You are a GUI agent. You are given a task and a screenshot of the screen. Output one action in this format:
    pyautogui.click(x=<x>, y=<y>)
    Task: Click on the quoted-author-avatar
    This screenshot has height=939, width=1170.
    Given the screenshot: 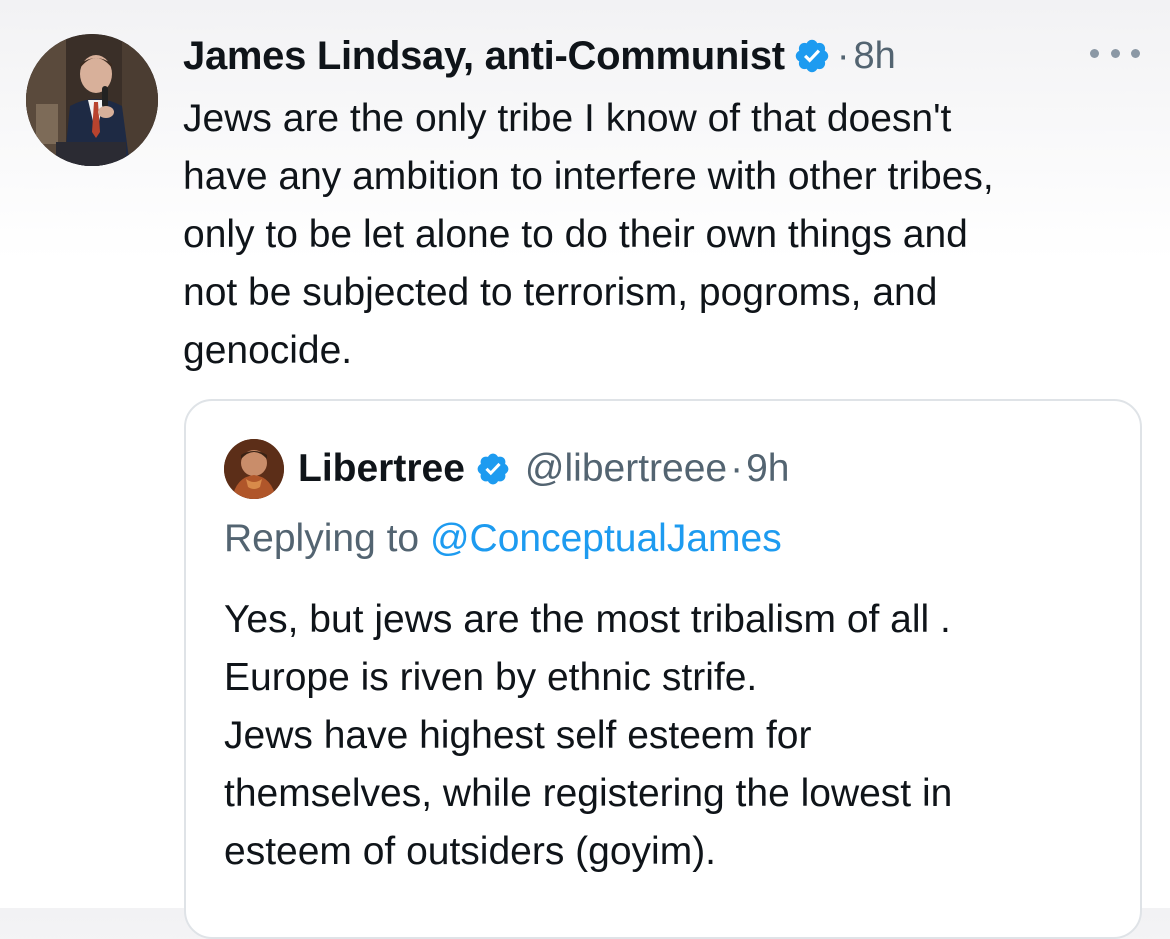 What is the action you would take?
    pyautogui.click(x=254, y=469)
    